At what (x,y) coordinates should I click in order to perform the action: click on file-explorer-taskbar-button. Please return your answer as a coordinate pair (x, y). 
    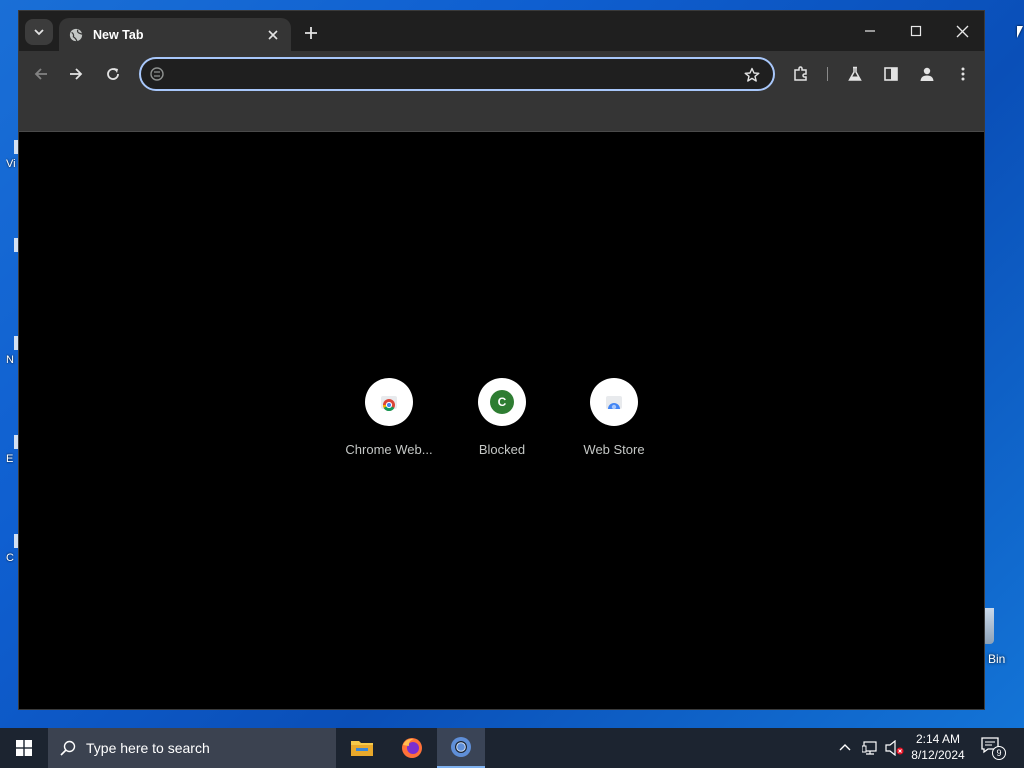
    Looking at the image, I should click on (362, 748).